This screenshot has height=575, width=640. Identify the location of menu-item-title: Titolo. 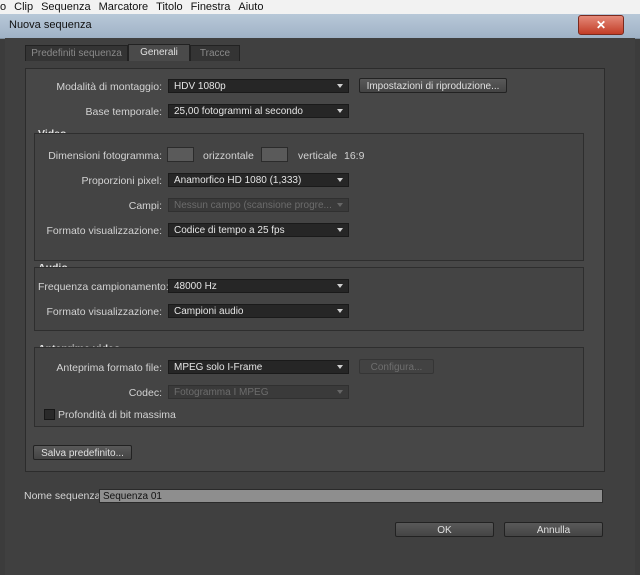
(173, 7).